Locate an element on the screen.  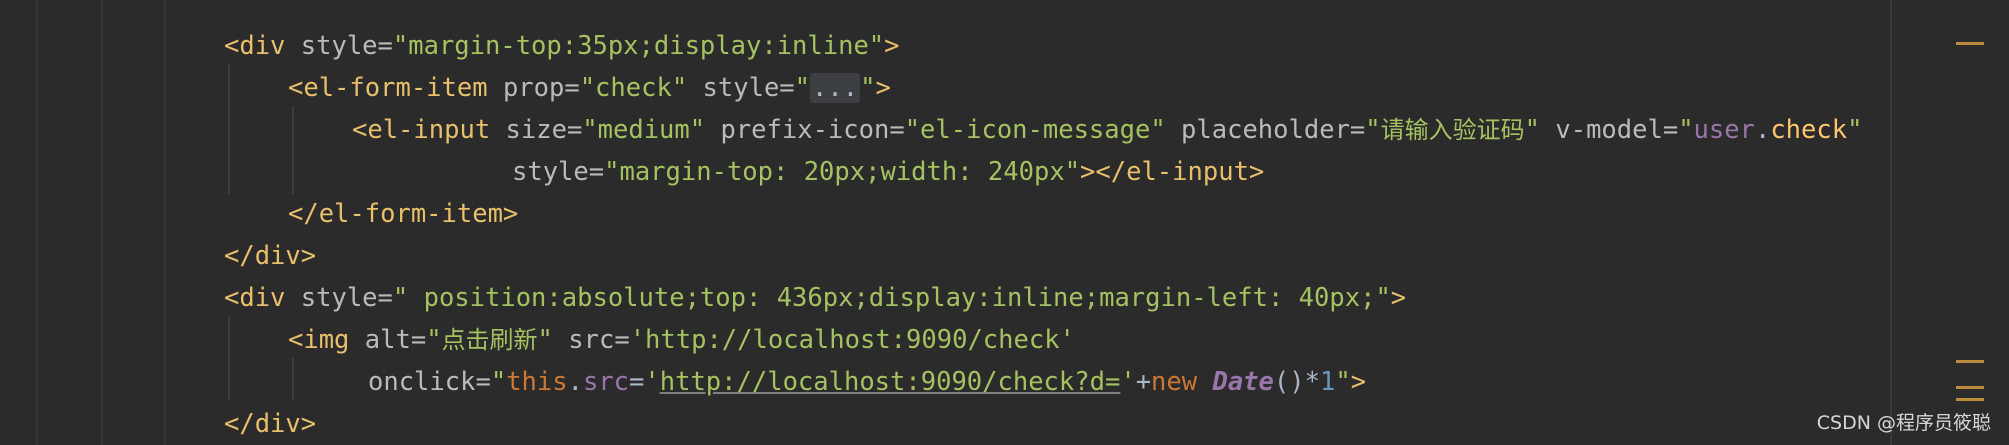
js-number: 1 is located at coordinates (1327, 382).